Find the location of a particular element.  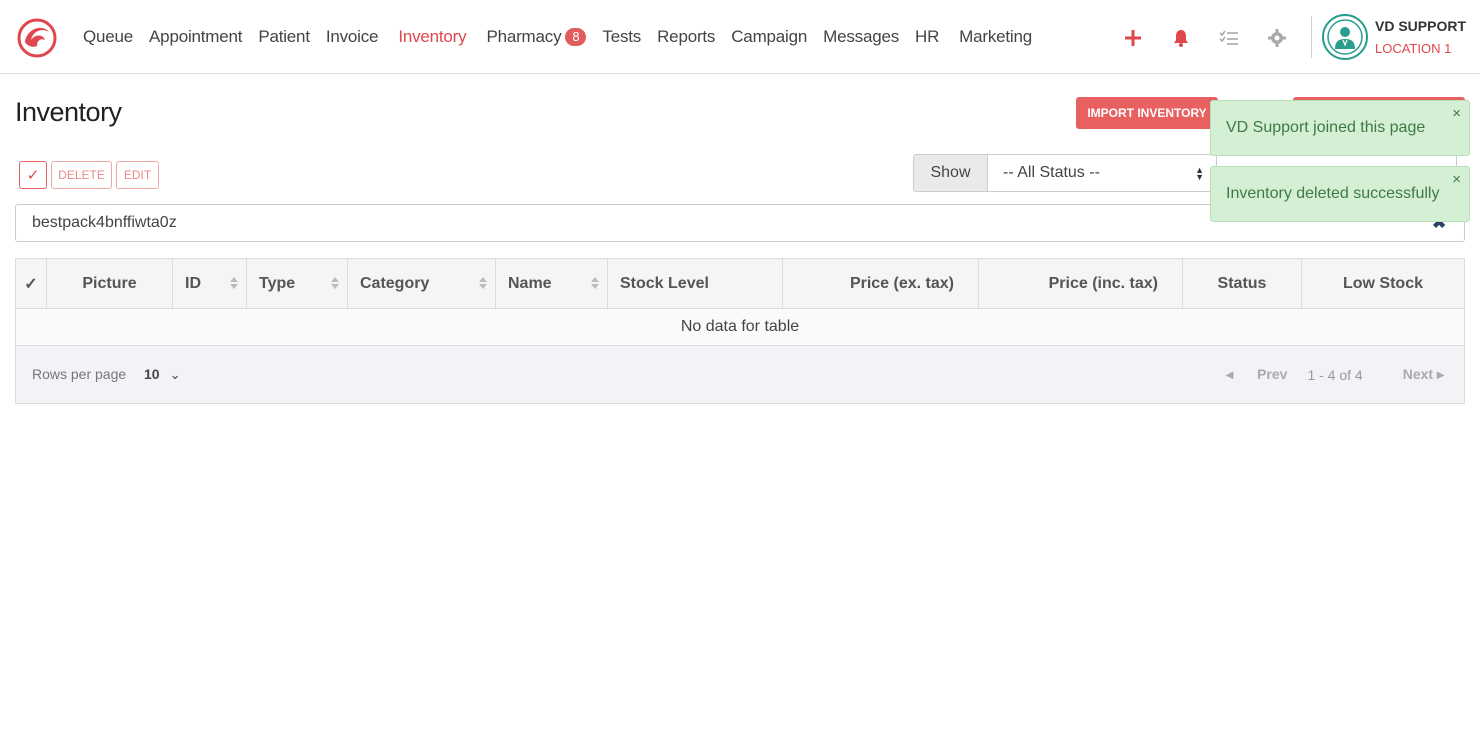

column-label: Type is located at coordinates (277, 283).